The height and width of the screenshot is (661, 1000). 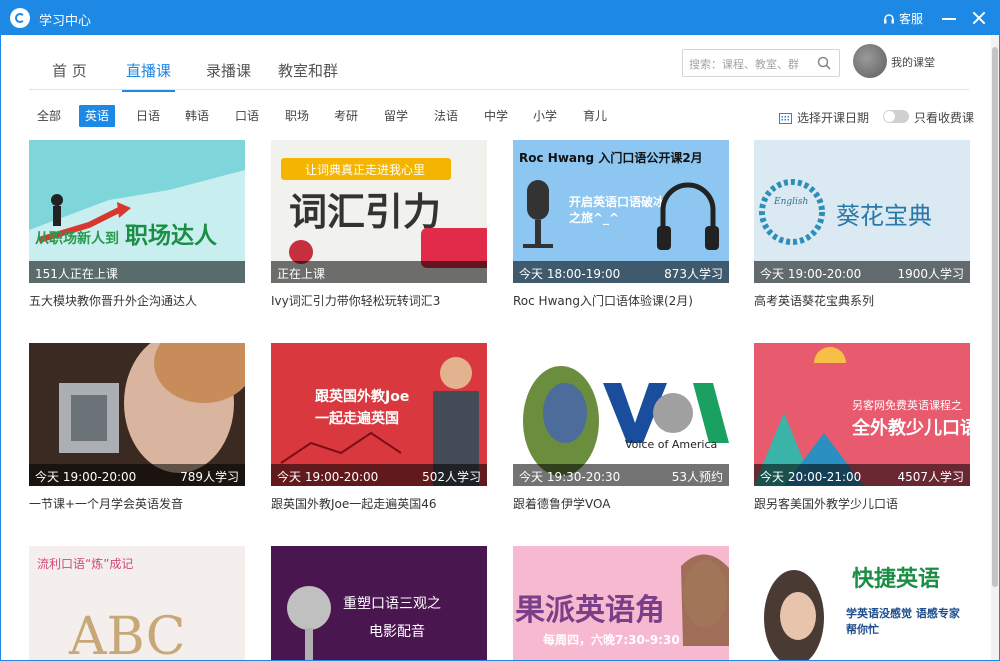 I want to click on filter-parenting: 育儿, so click(x=595, y=116).